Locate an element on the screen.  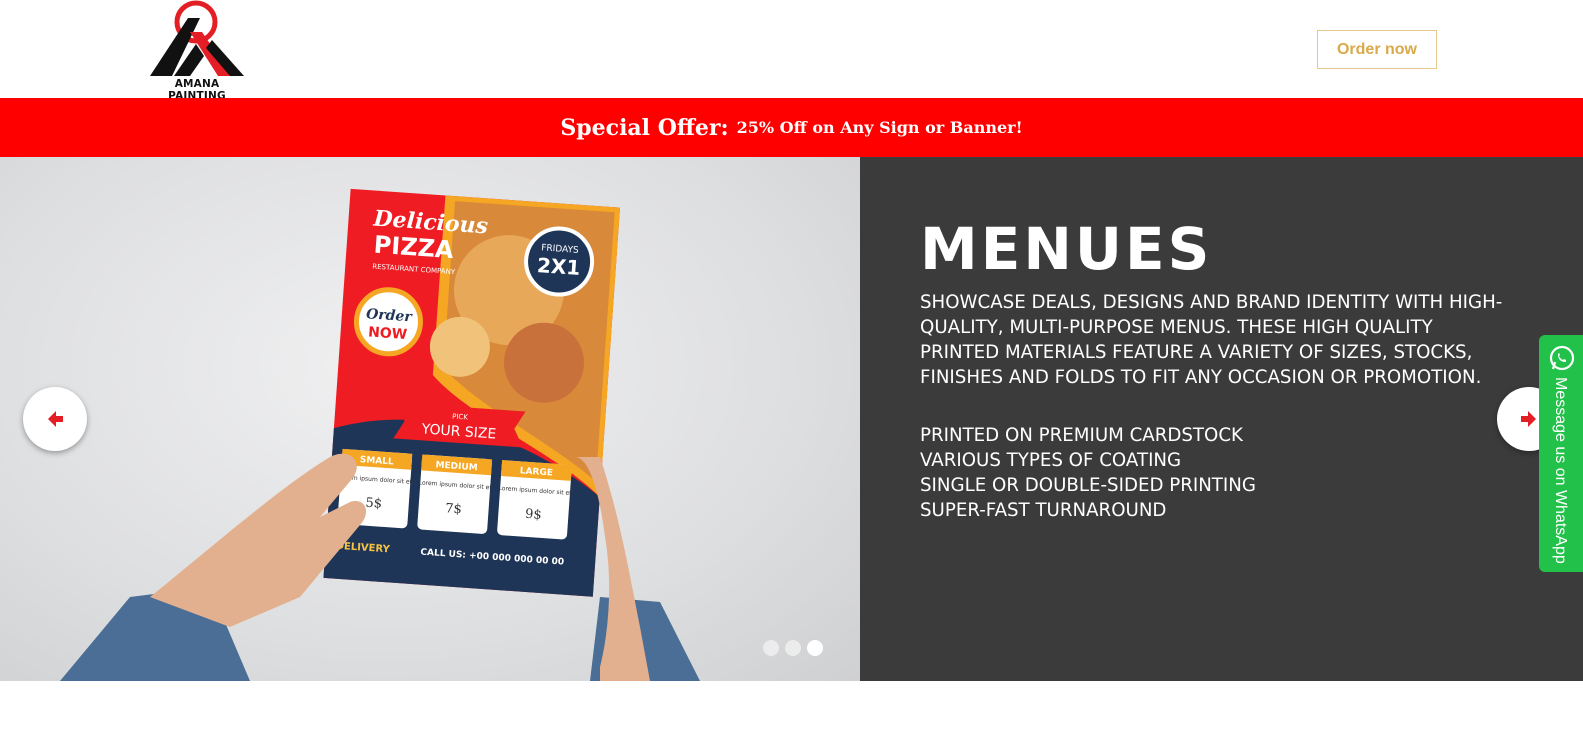
whatsapp-tab: Message us on WhatsApp is located at coordinates (1561, 453).